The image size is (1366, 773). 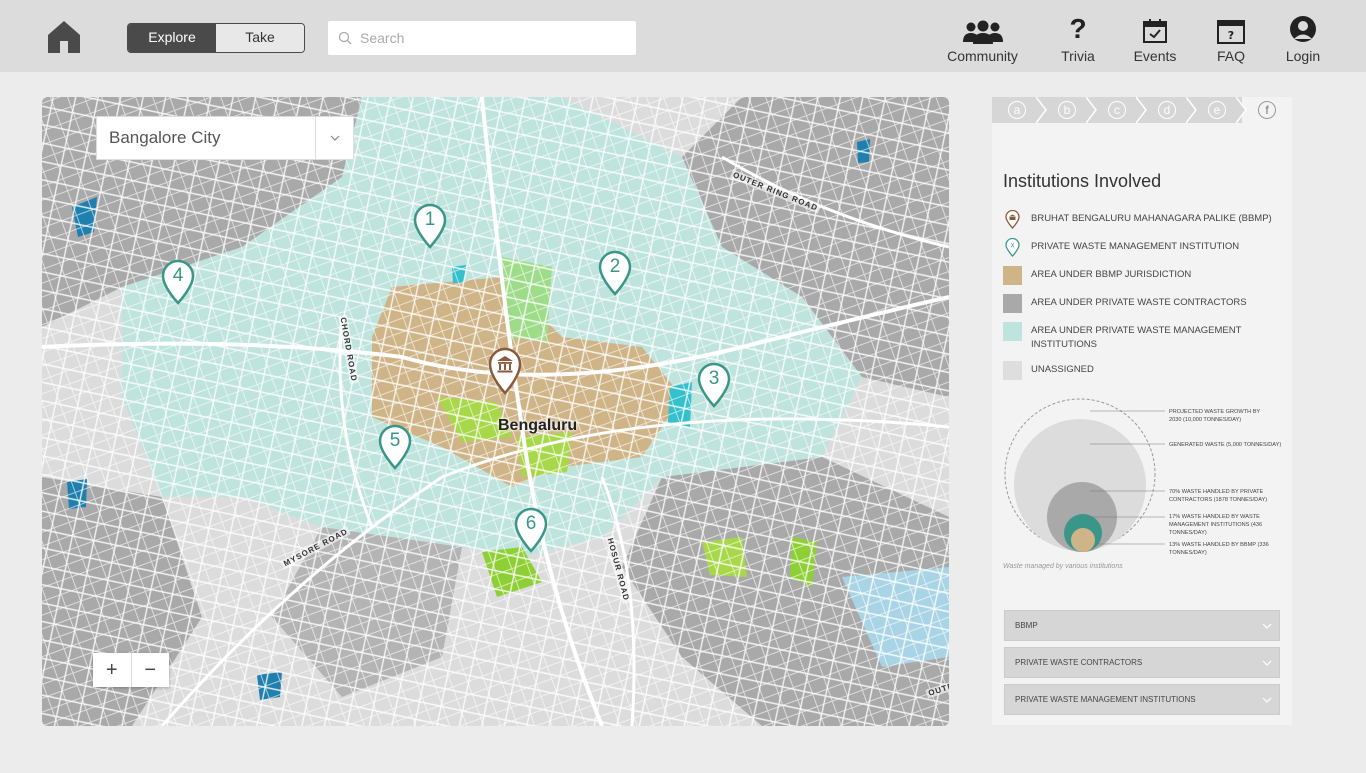 I want to click on legend-label: PRIVATE WASTE MANAGEMENT INSTITUTION, so click(x=1135, y=246).